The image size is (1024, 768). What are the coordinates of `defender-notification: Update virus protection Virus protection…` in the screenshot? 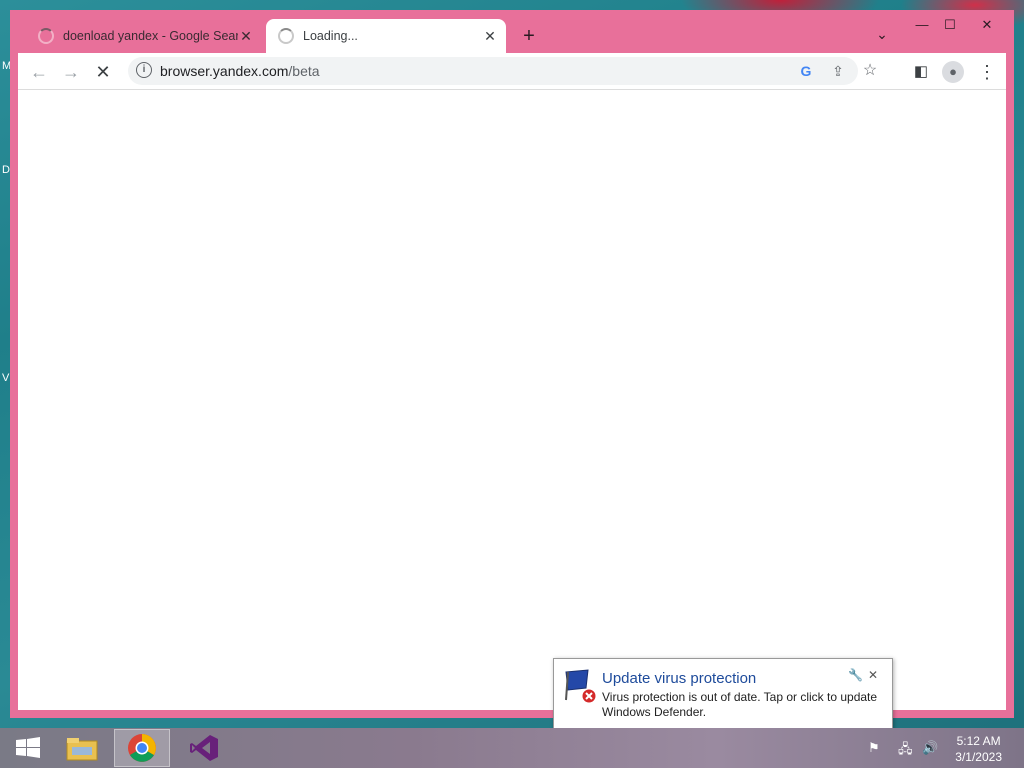 It's located at (723, 694).